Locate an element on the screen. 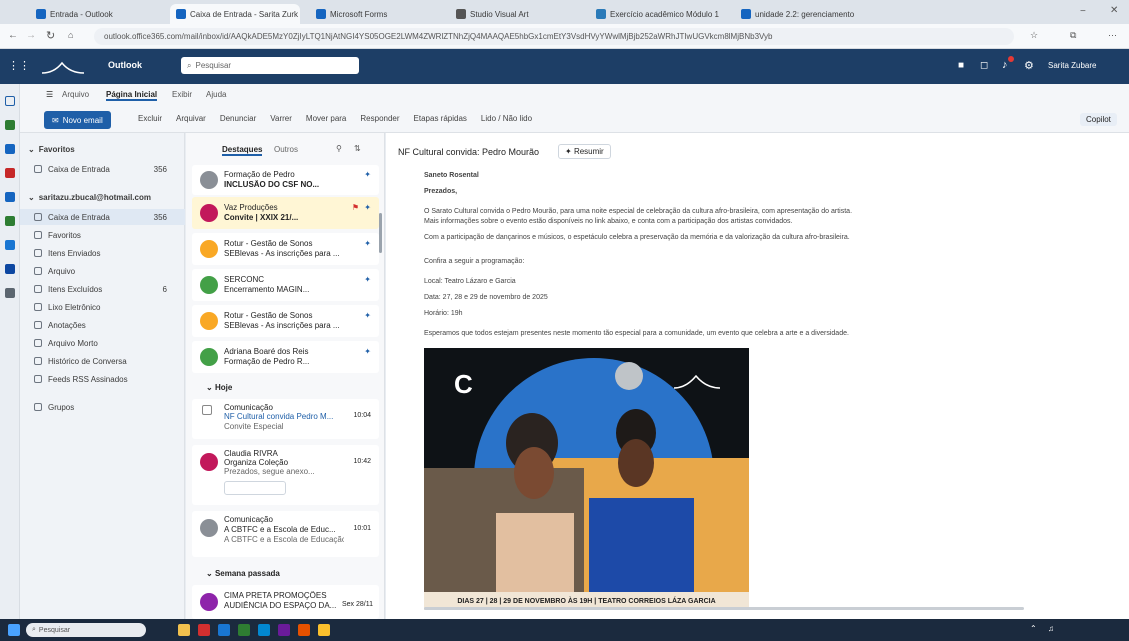  sweep-button: Varrer is located at coordinates (281, 118).